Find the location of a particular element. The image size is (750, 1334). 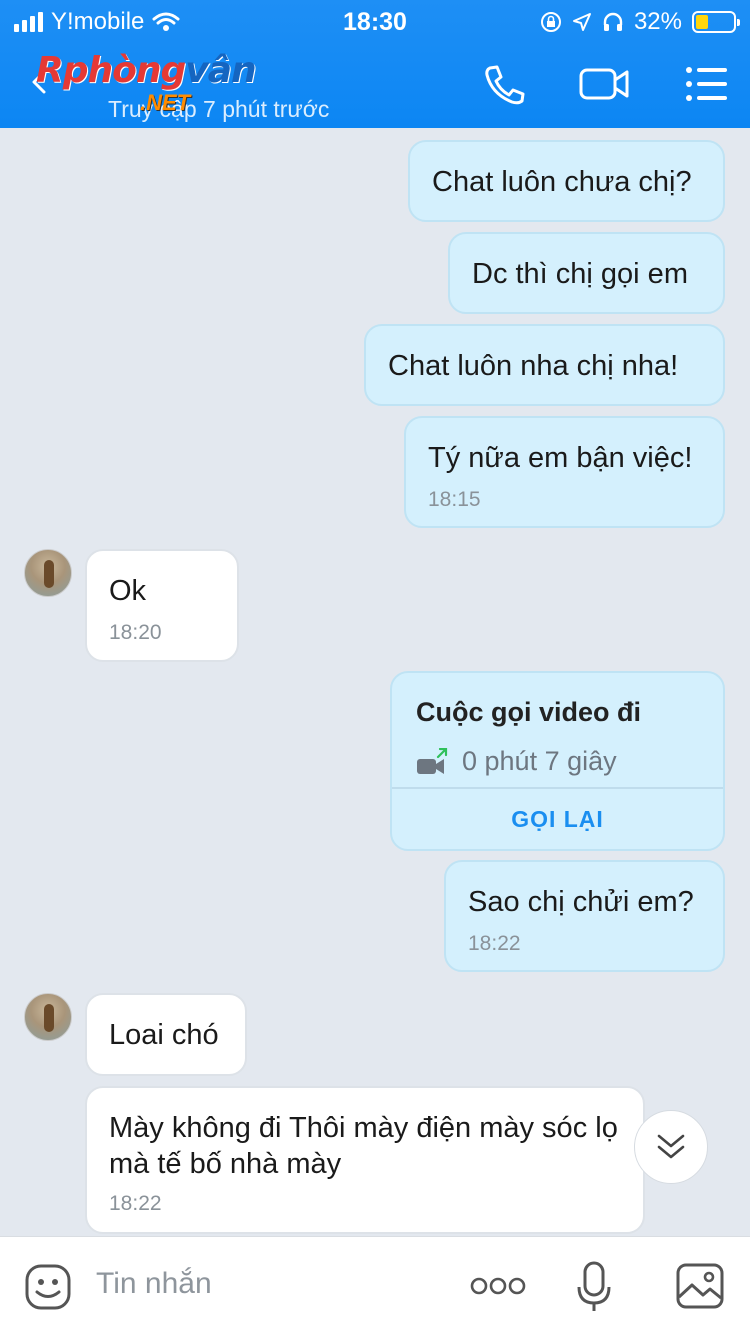

message-text: Ok is located at coordinates (128, 591).